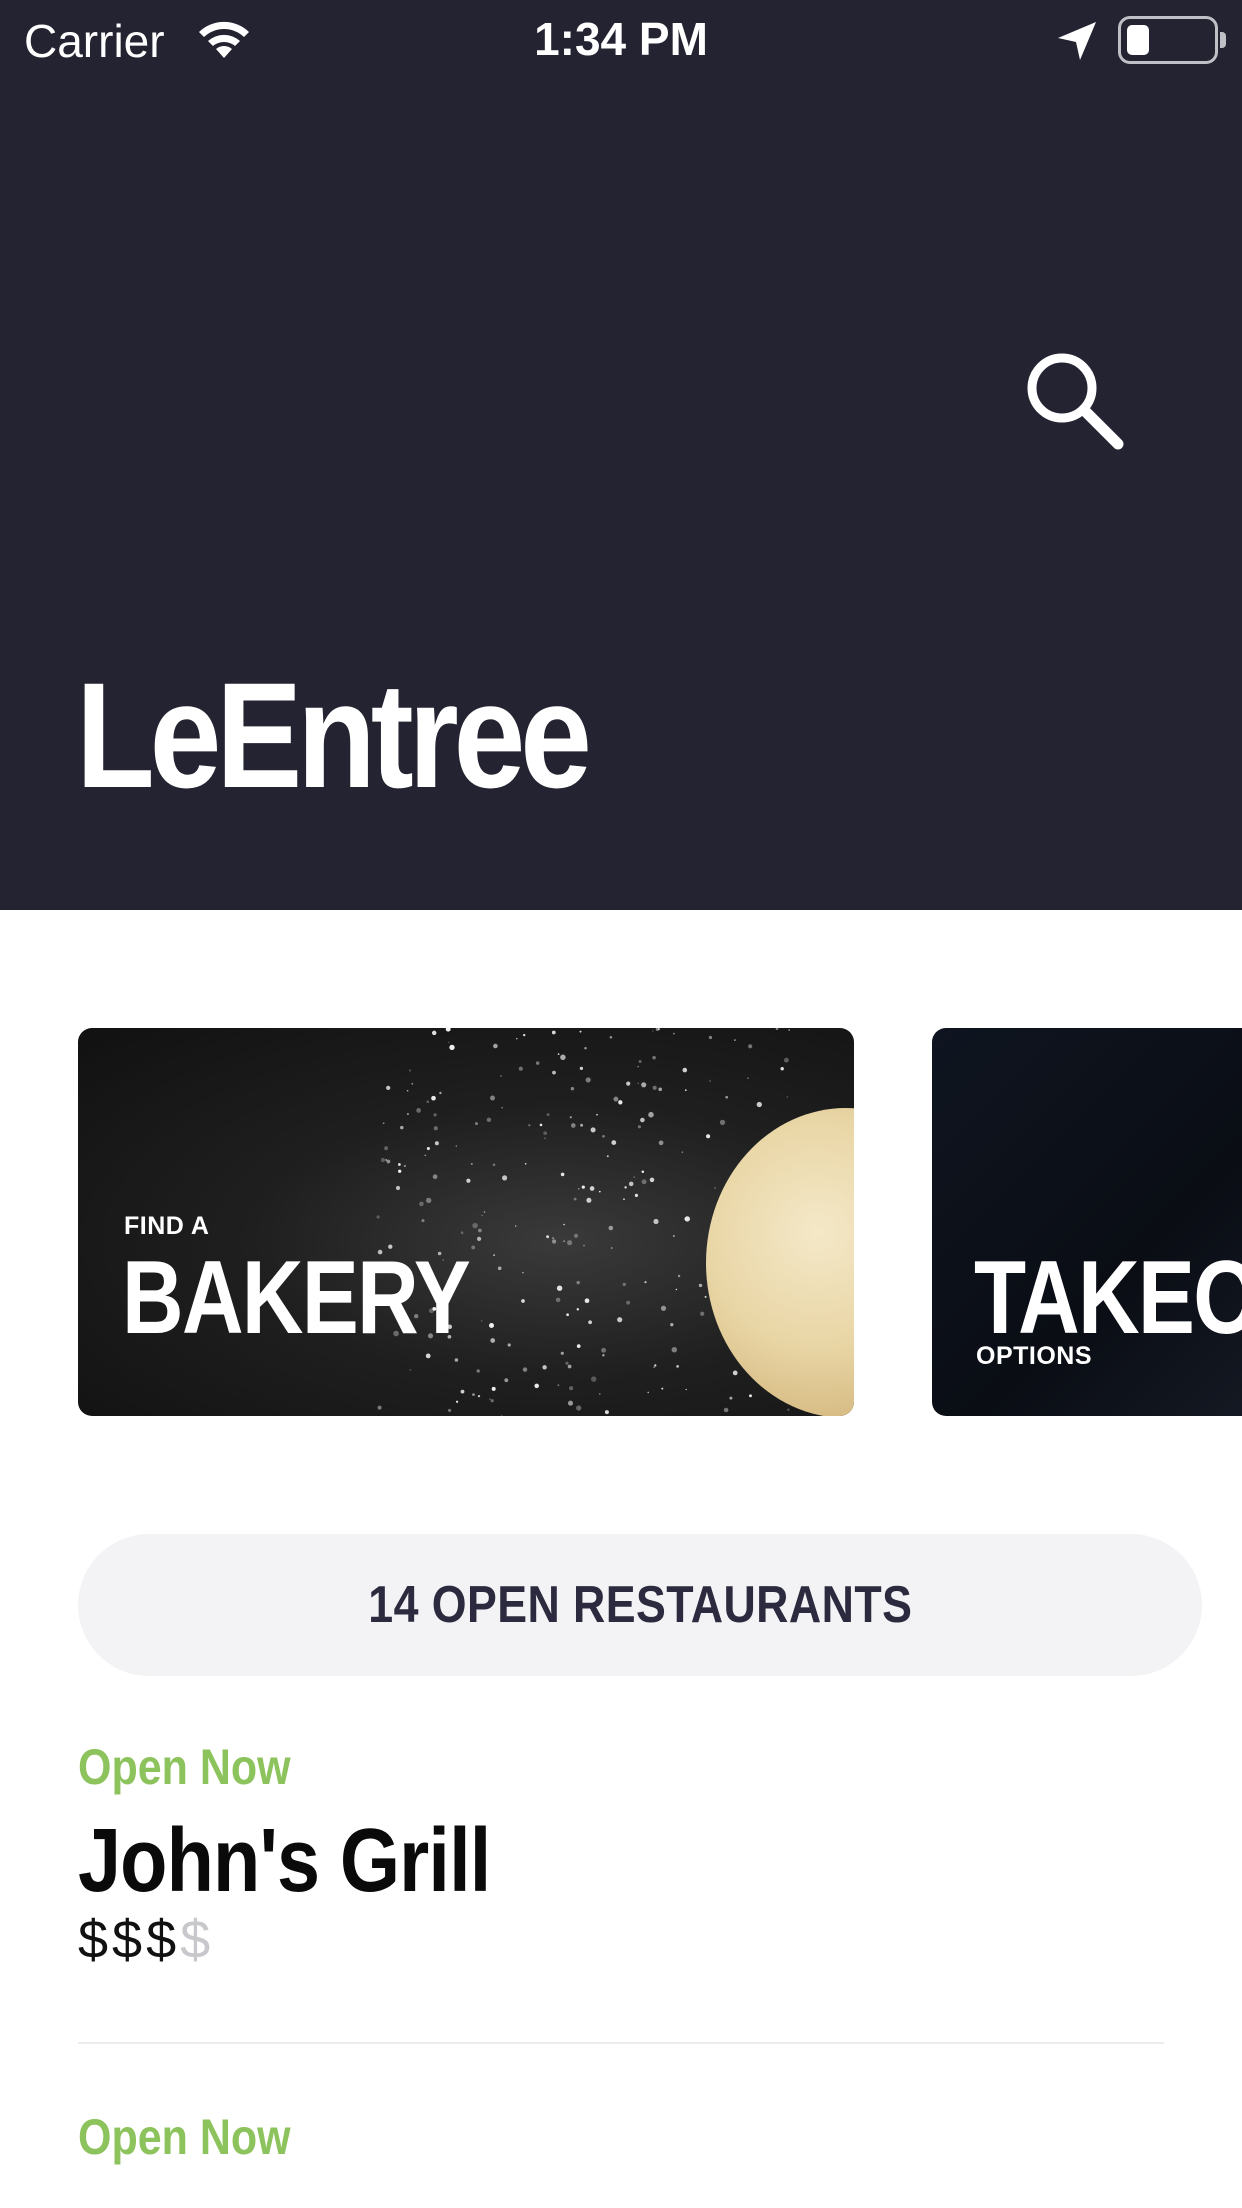  What do you see at coordinates (621, 2137) in the screenshot?
I see `restaurant-list-item: Open Now` at bounding box center [621, 2137].